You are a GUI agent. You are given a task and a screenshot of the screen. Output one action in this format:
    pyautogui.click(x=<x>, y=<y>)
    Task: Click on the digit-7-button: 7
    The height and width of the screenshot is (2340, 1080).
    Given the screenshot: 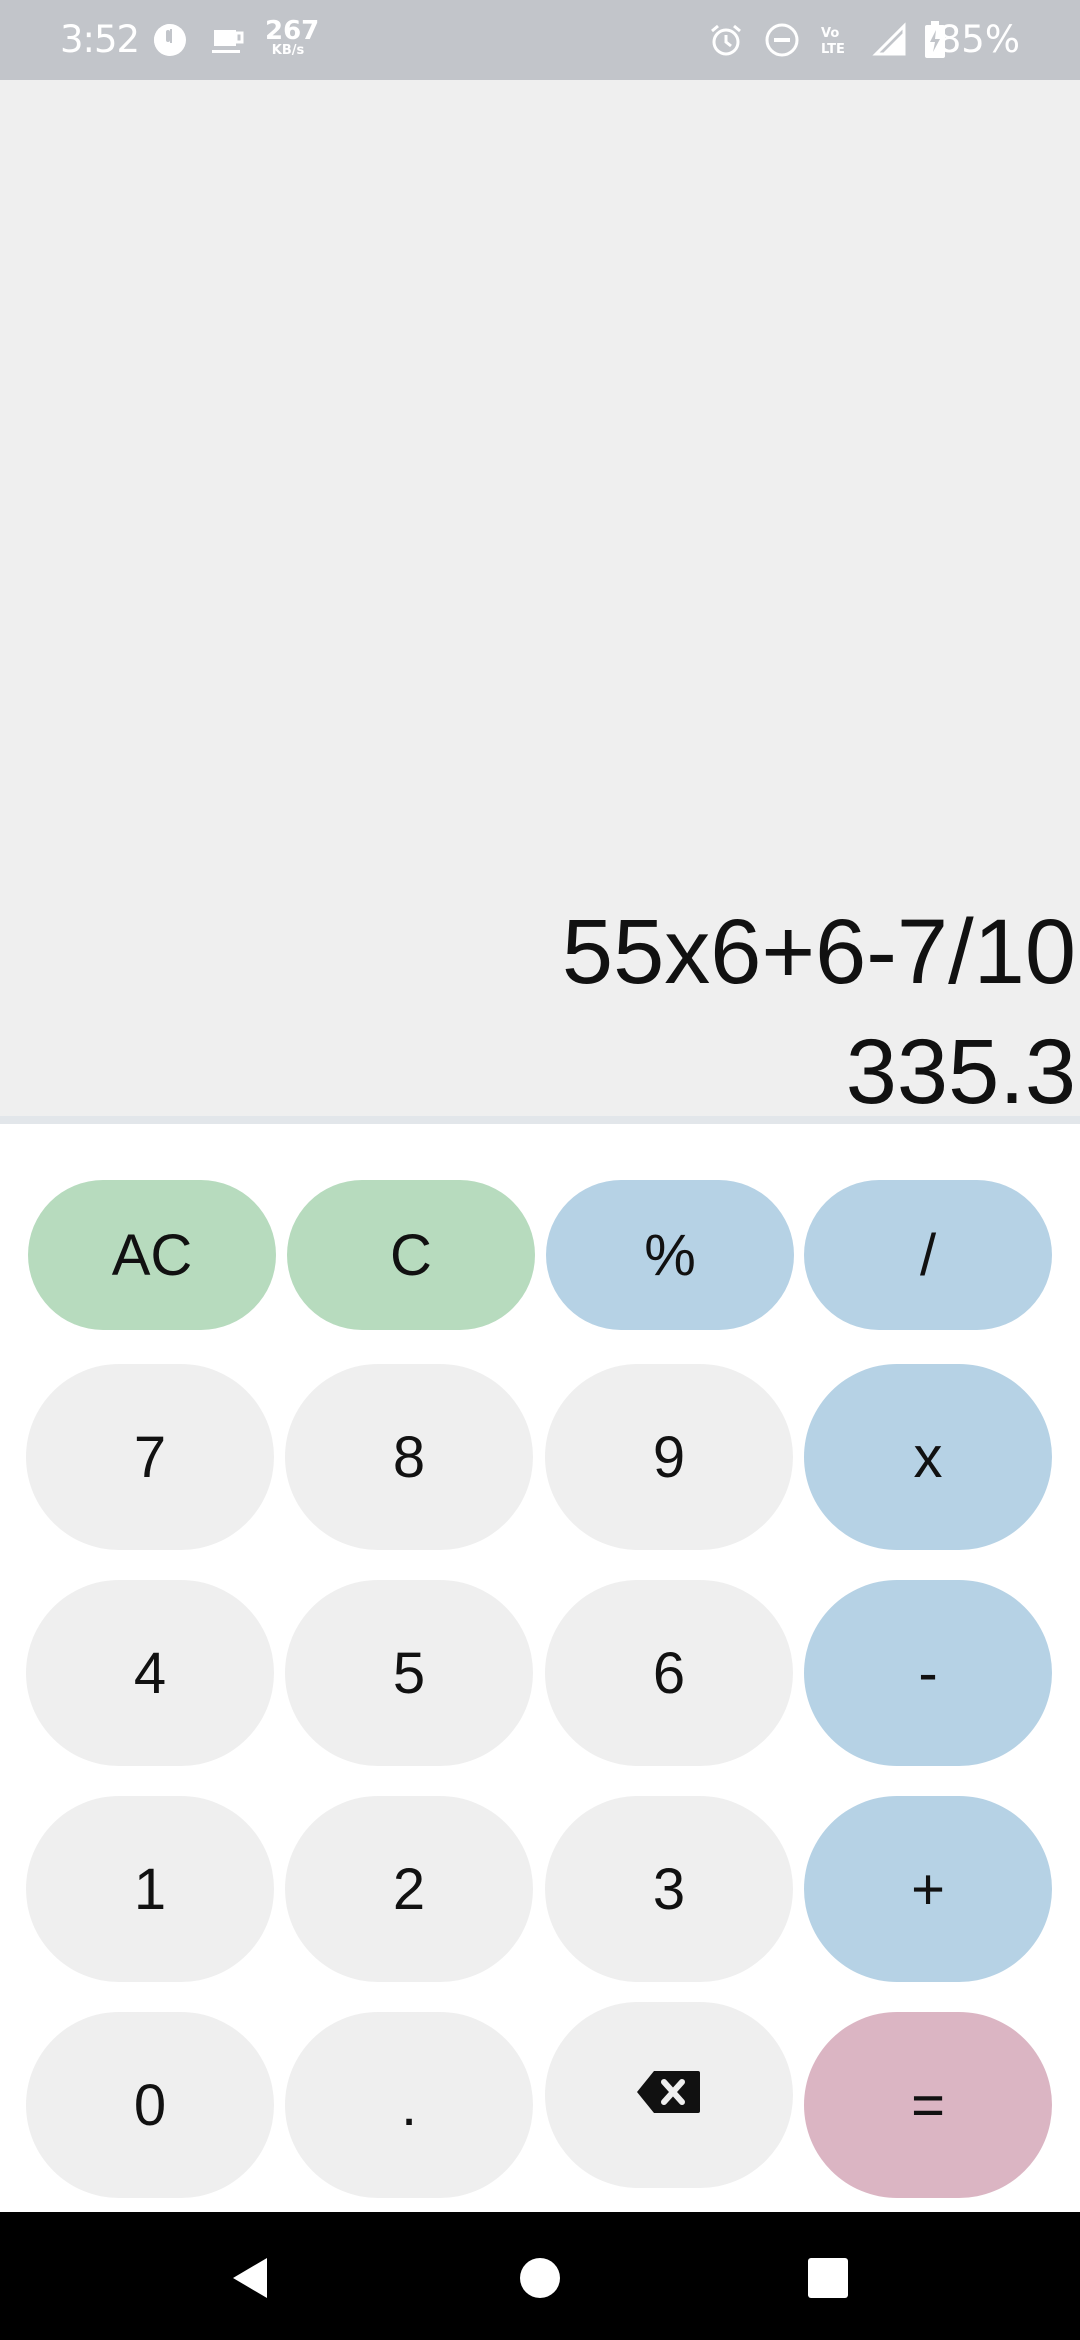 What is the action you would take?
    pyautogui.click(x=150, y=1457)
    